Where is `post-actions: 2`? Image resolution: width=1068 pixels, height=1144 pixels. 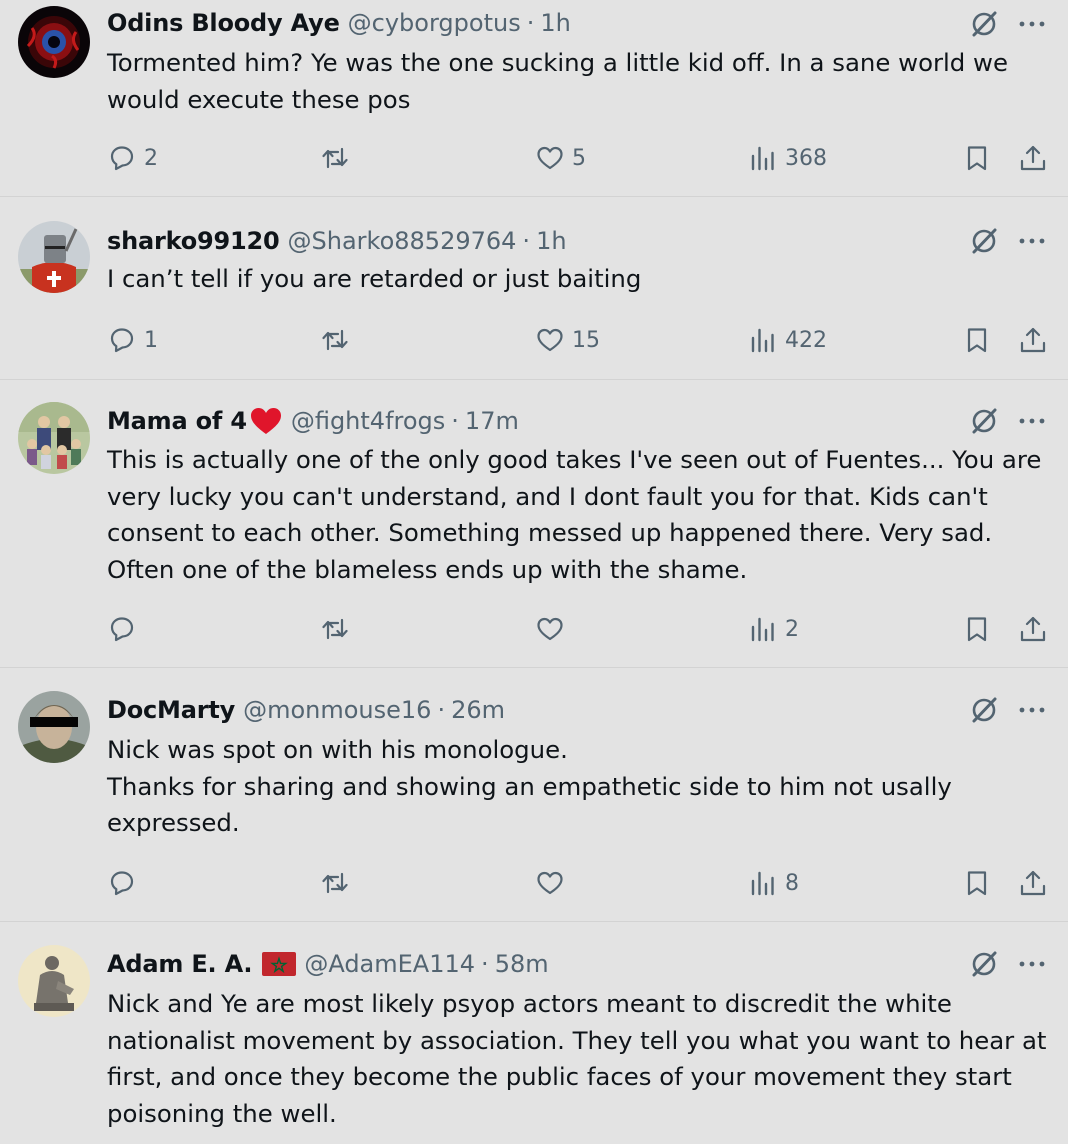 post-actions: 2 is located at coordinates (534, 629).